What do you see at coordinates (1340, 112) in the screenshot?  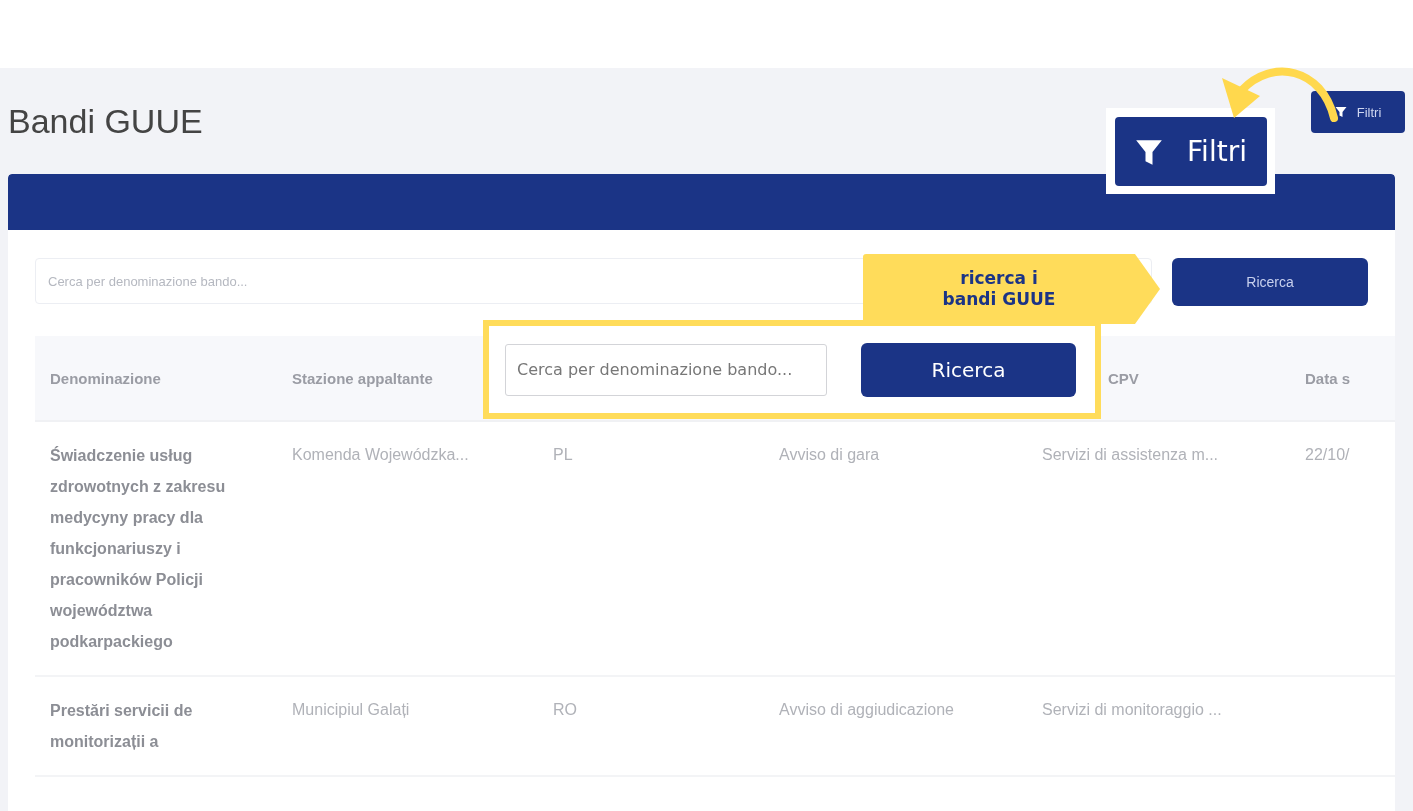 I see `filter-icon` at bounding box center [1340, 112].